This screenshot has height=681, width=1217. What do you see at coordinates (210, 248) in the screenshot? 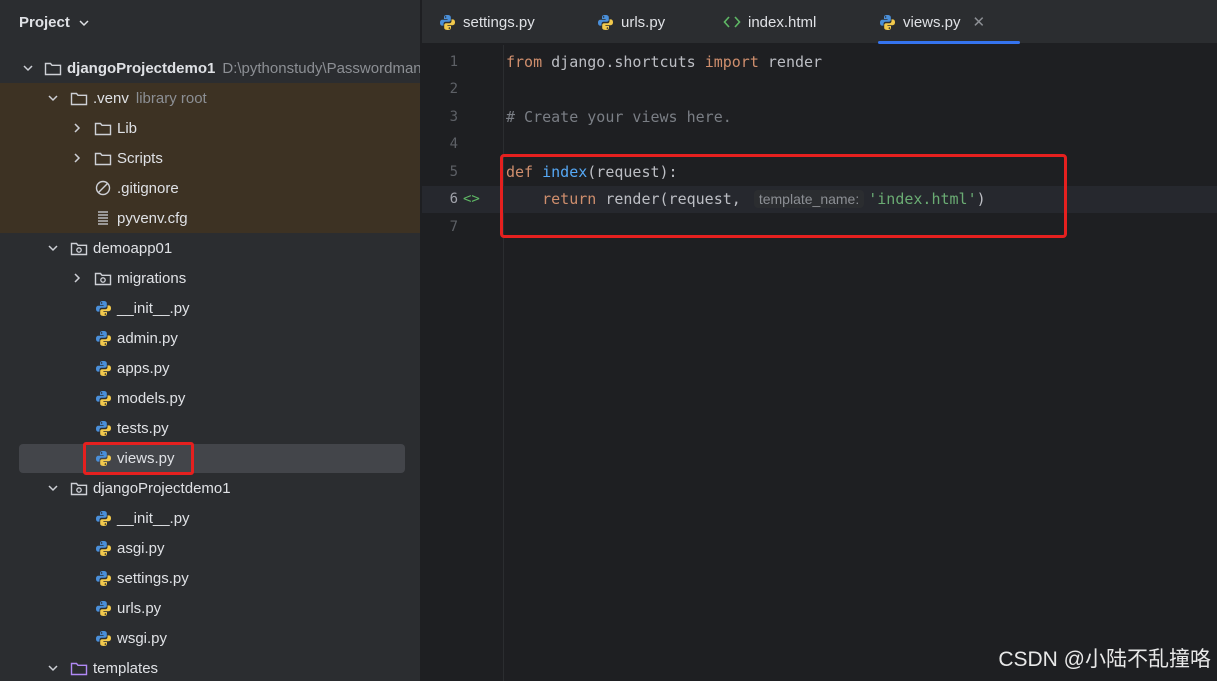
I see `tree-item: demoapp01` at bounding box center [210, 248].